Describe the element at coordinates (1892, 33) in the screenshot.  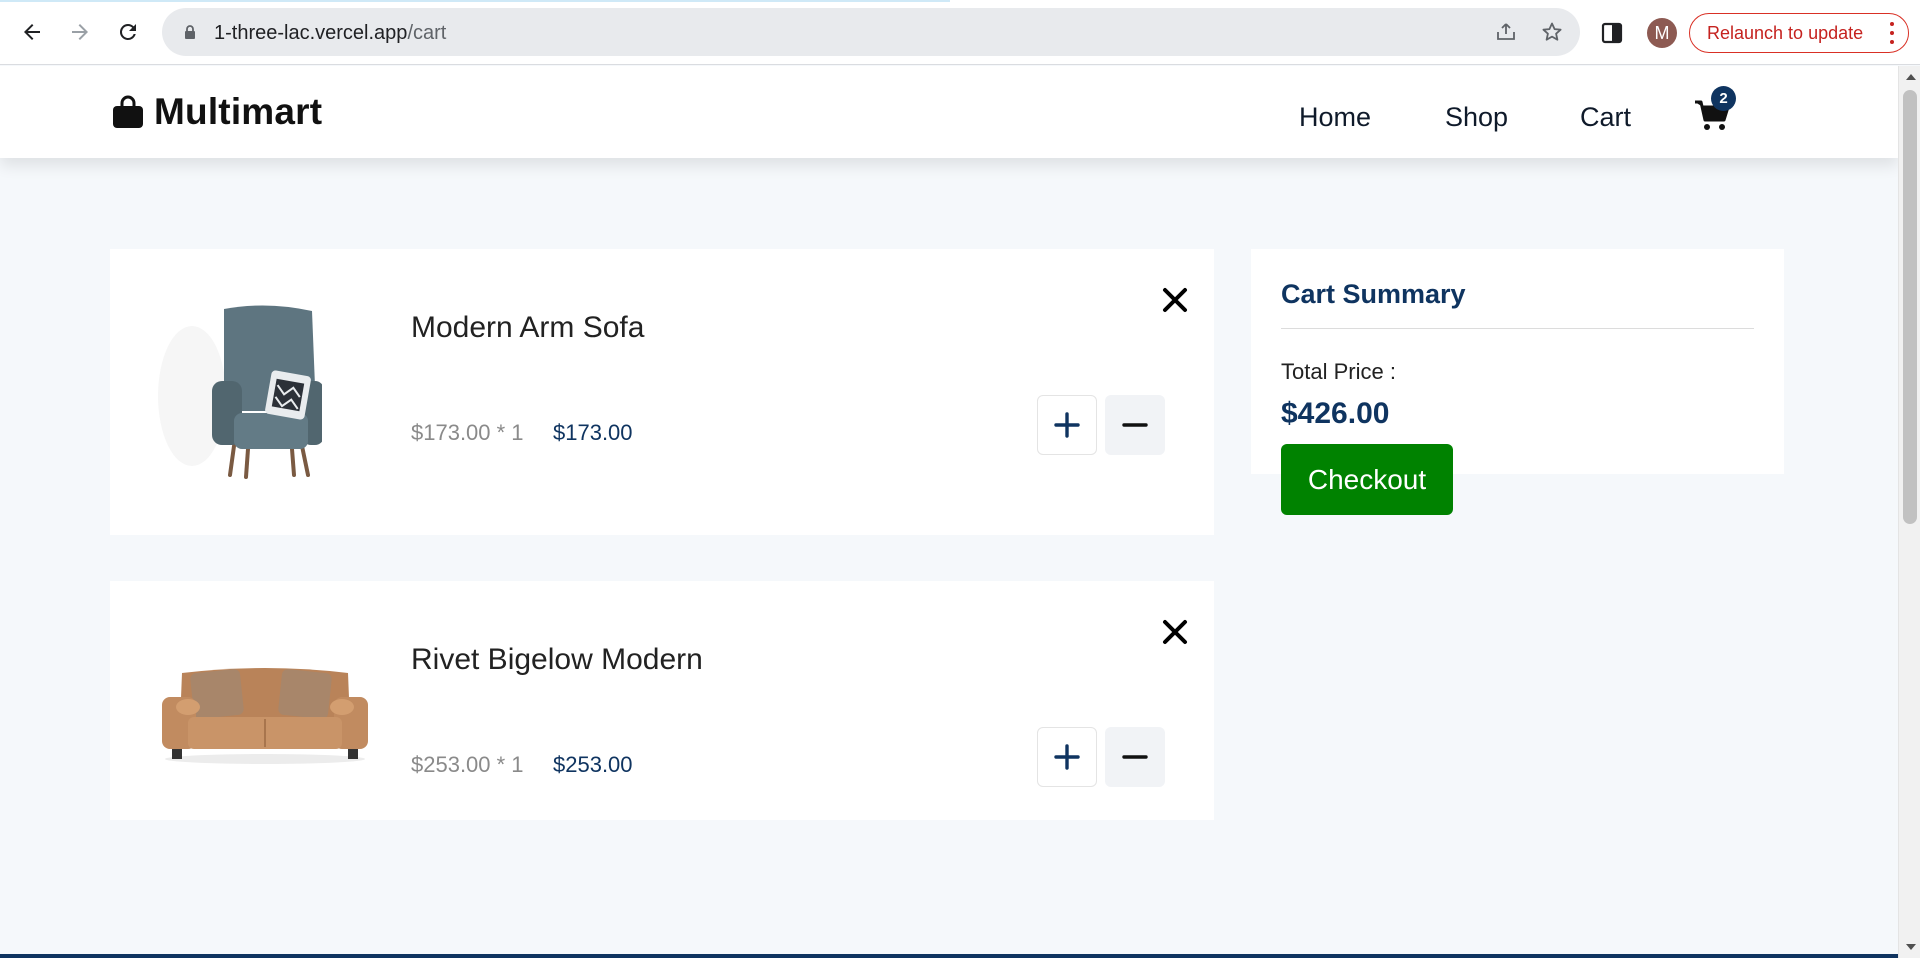
I see `more-menu-icon` at that location.